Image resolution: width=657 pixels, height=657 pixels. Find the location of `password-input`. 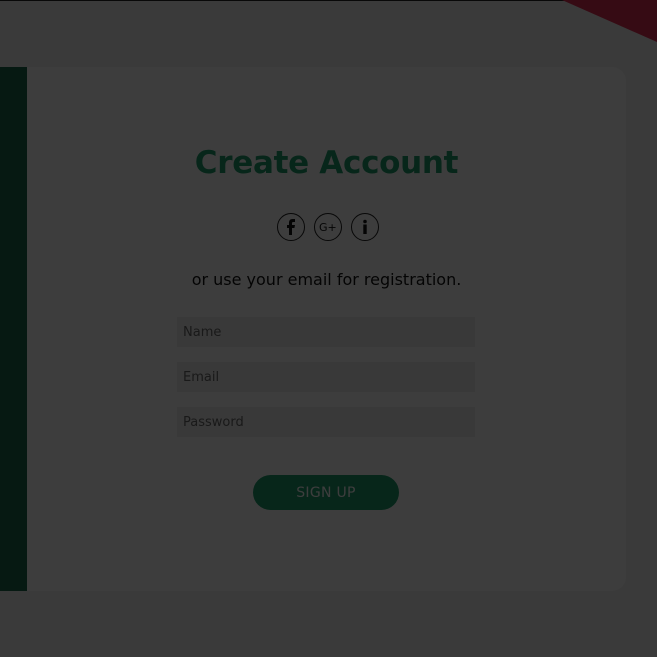

password-input is located at coordinates (326, 422).